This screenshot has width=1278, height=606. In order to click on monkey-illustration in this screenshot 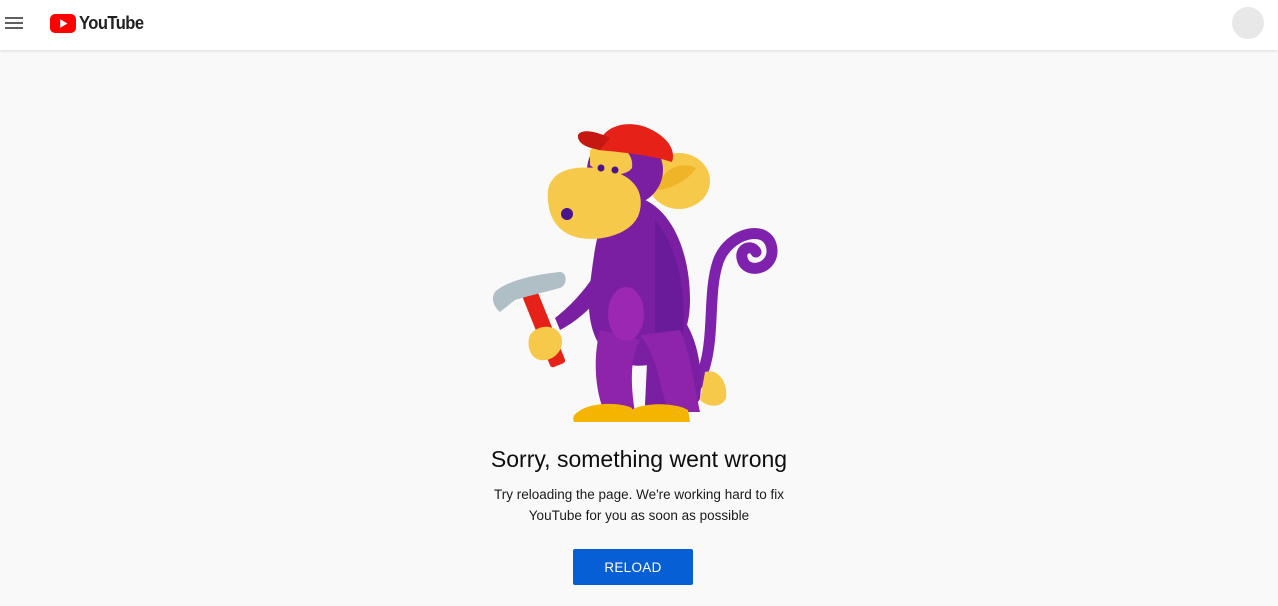, I will do `click(635, 273)`.